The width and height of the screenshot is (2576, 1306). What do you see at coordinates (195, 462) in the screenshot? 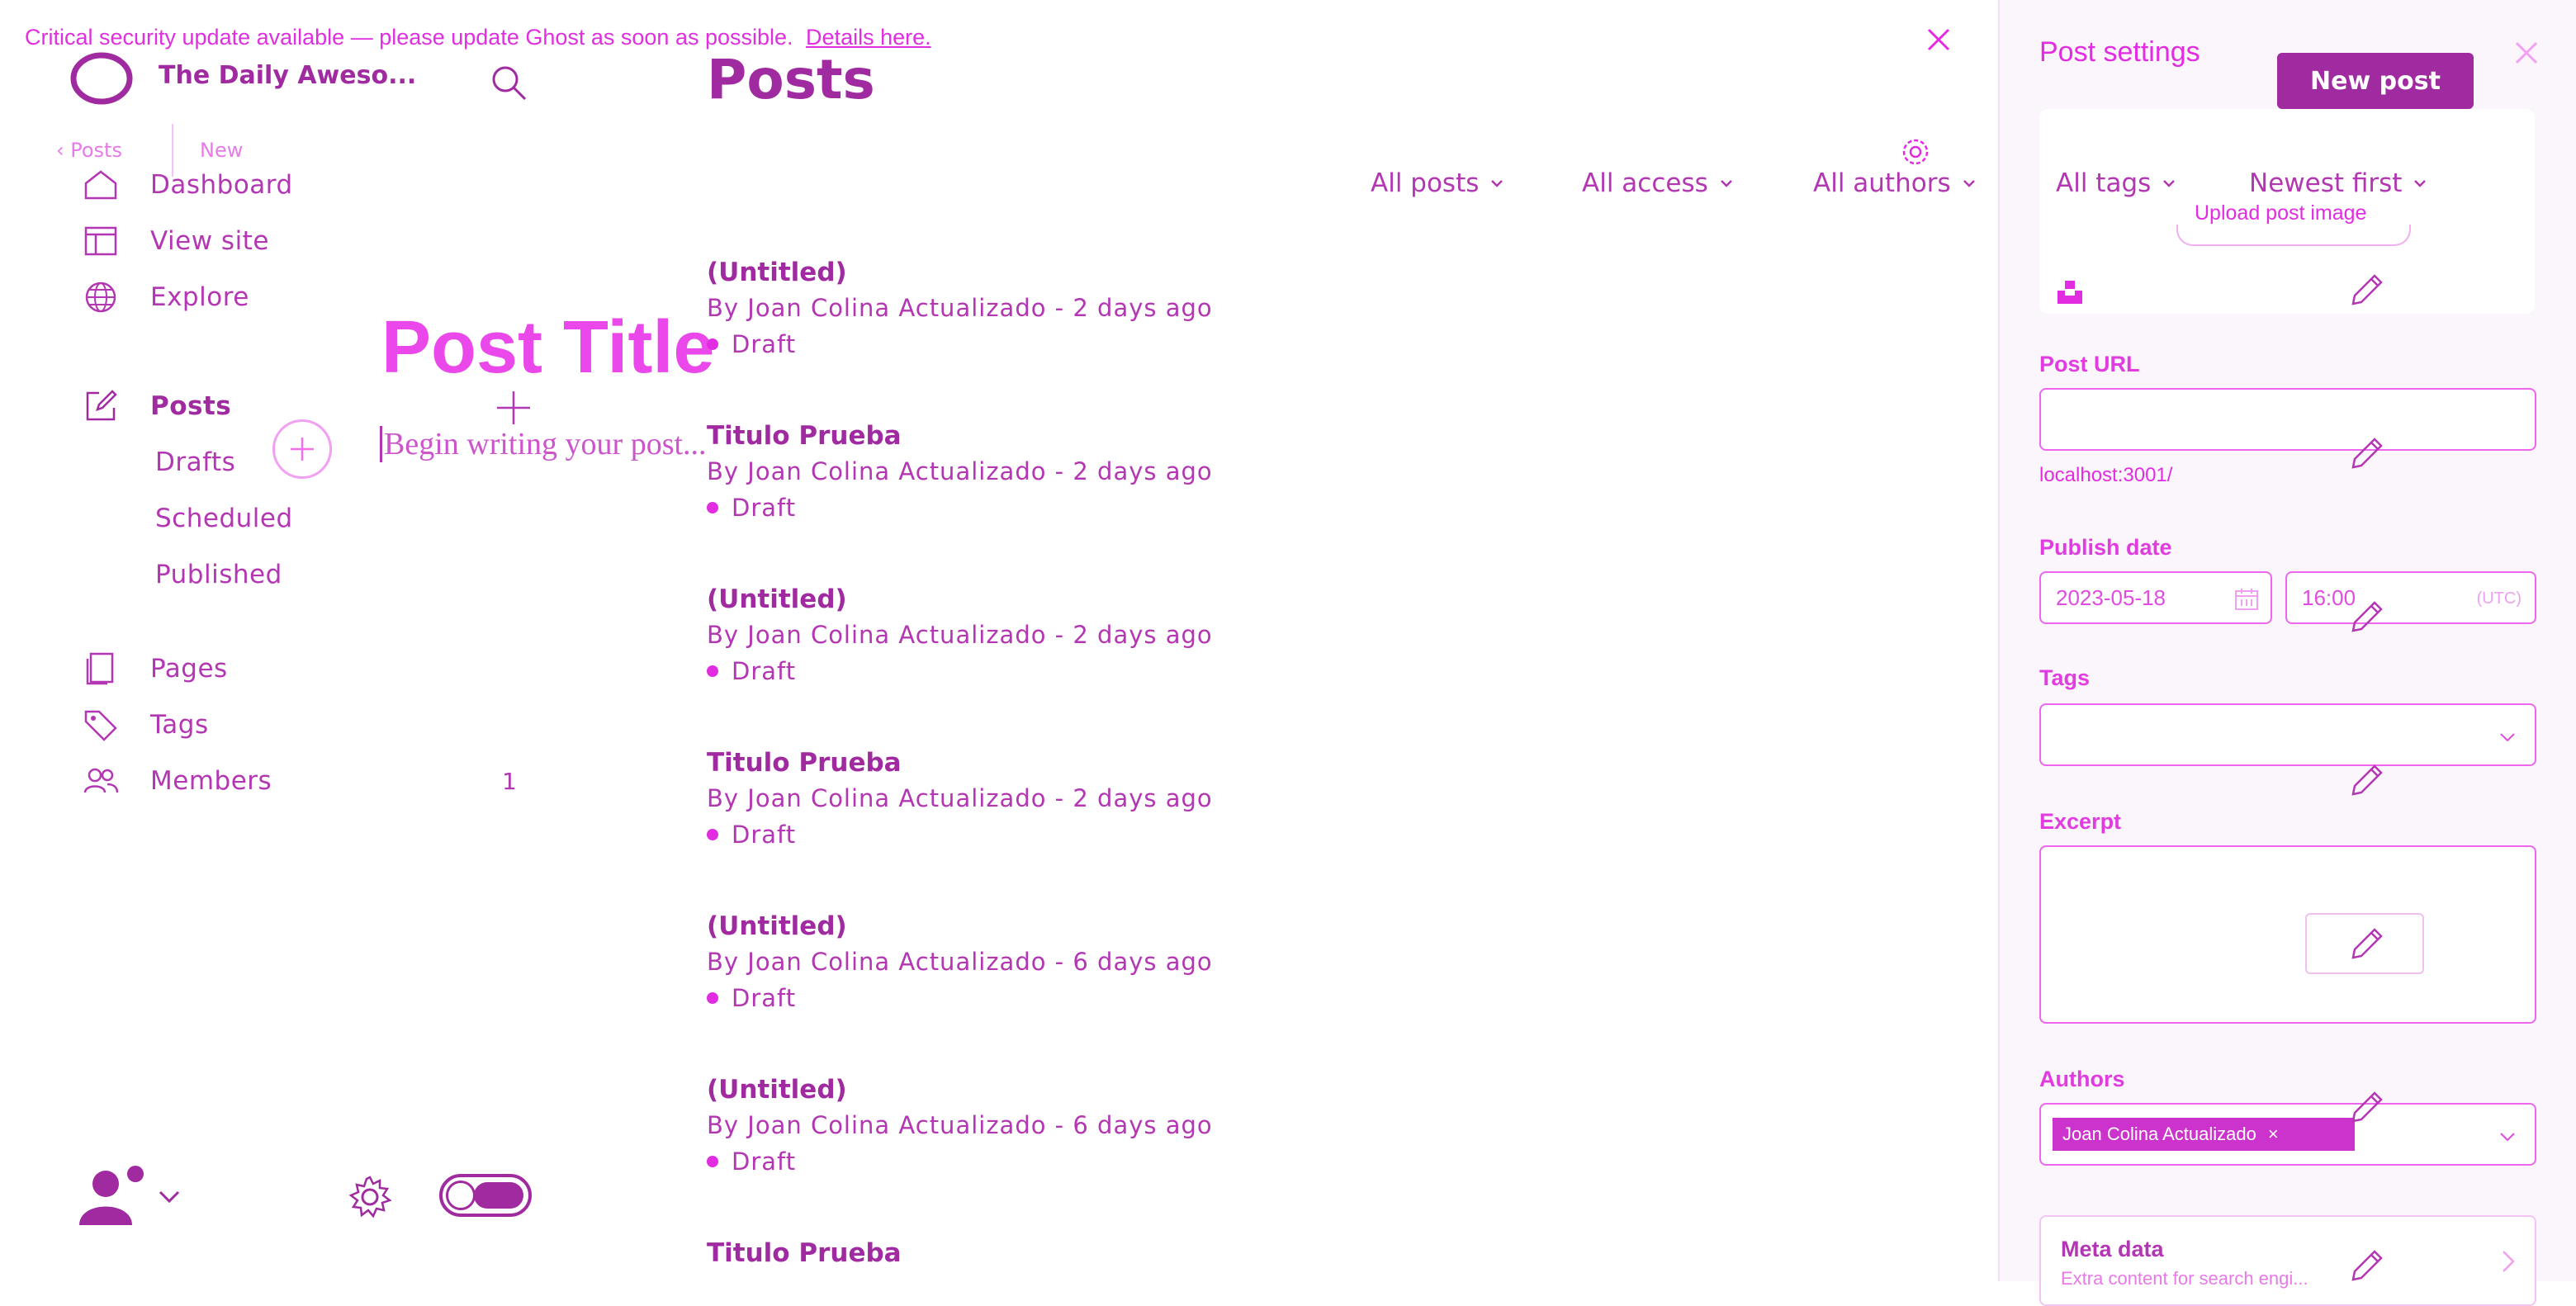
I see `sidebar-item-drafts: Drafts` at bounding box center [195, 462].